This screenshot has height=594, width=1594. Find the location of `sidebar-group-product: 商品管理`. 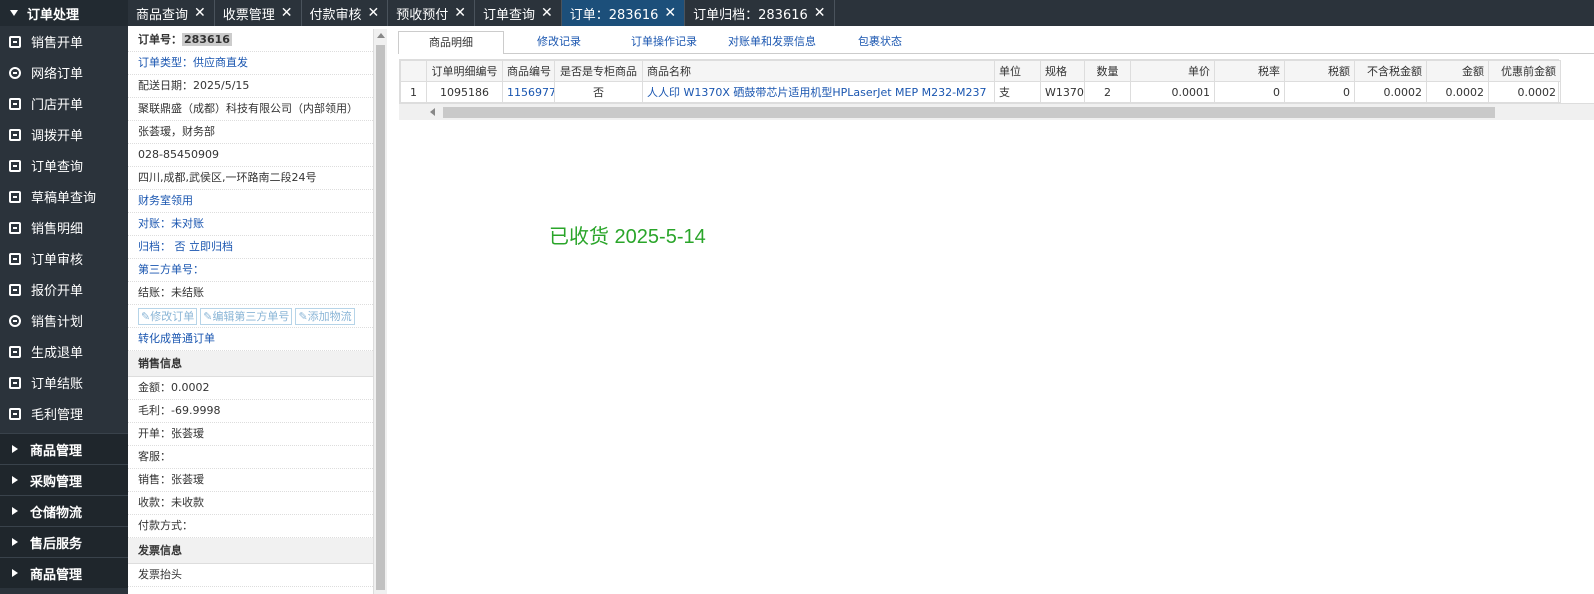

sidebar-group-product: 商品管理 is located at coordinates (64, 448).